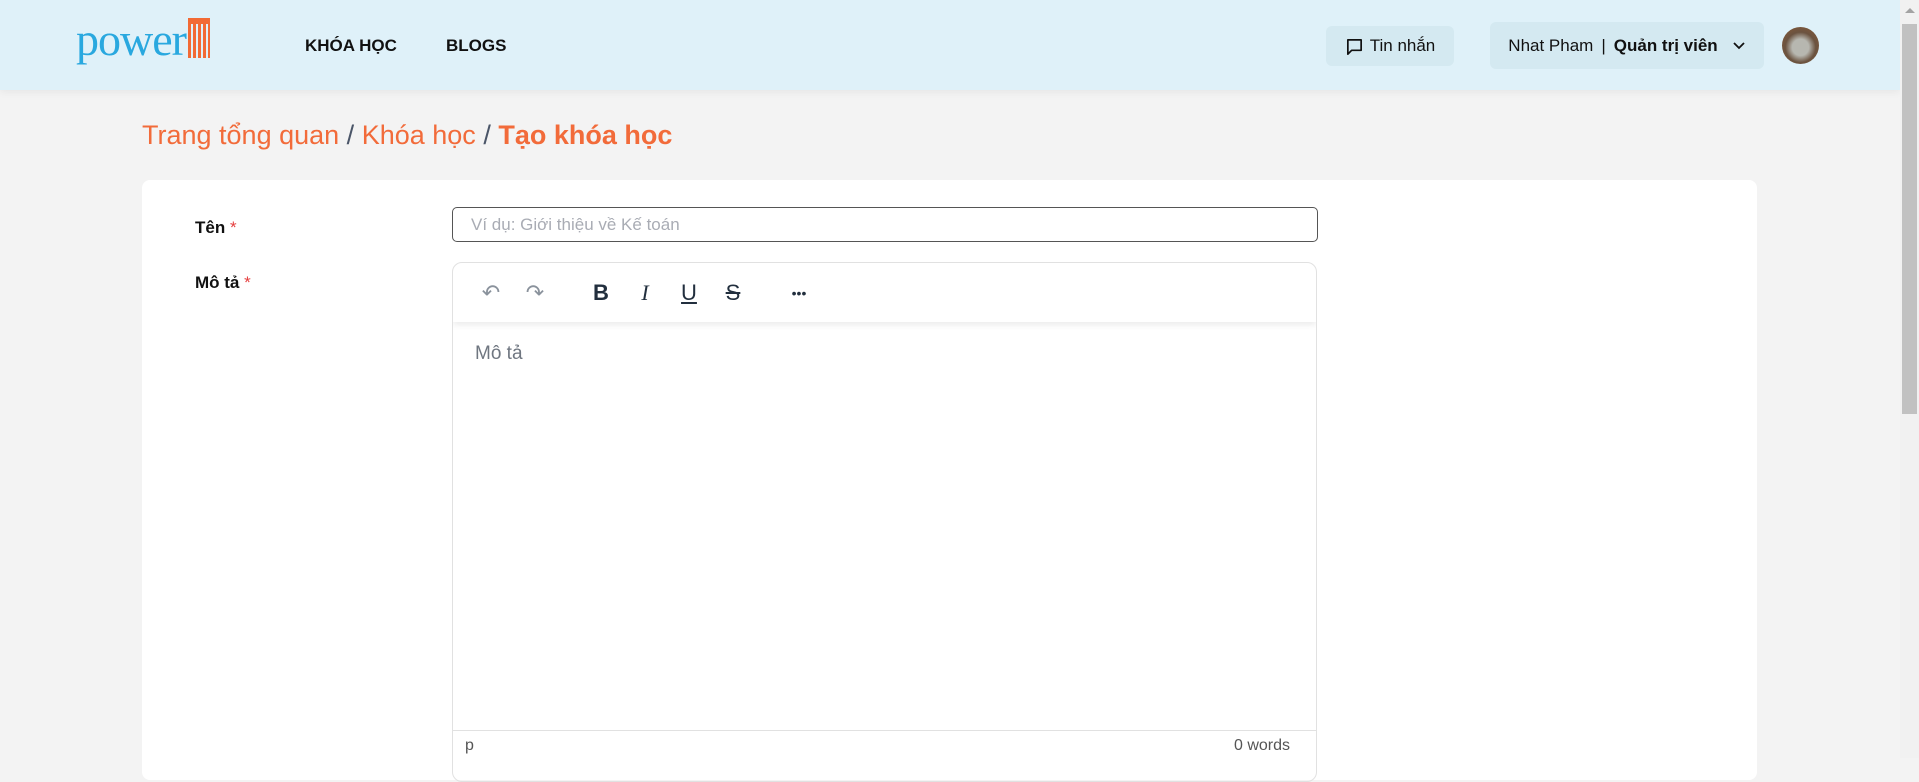  I want to click on italic-icon: I, so click(645, 293).